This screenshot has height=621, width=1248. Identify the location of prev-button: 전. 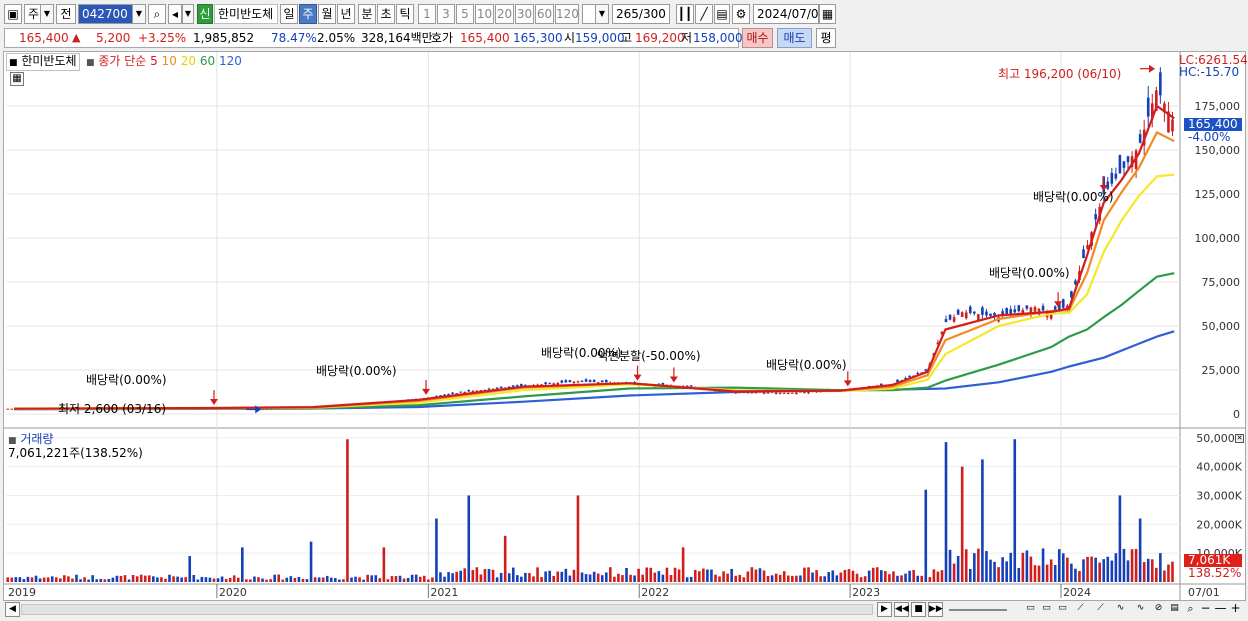
(66, 14).